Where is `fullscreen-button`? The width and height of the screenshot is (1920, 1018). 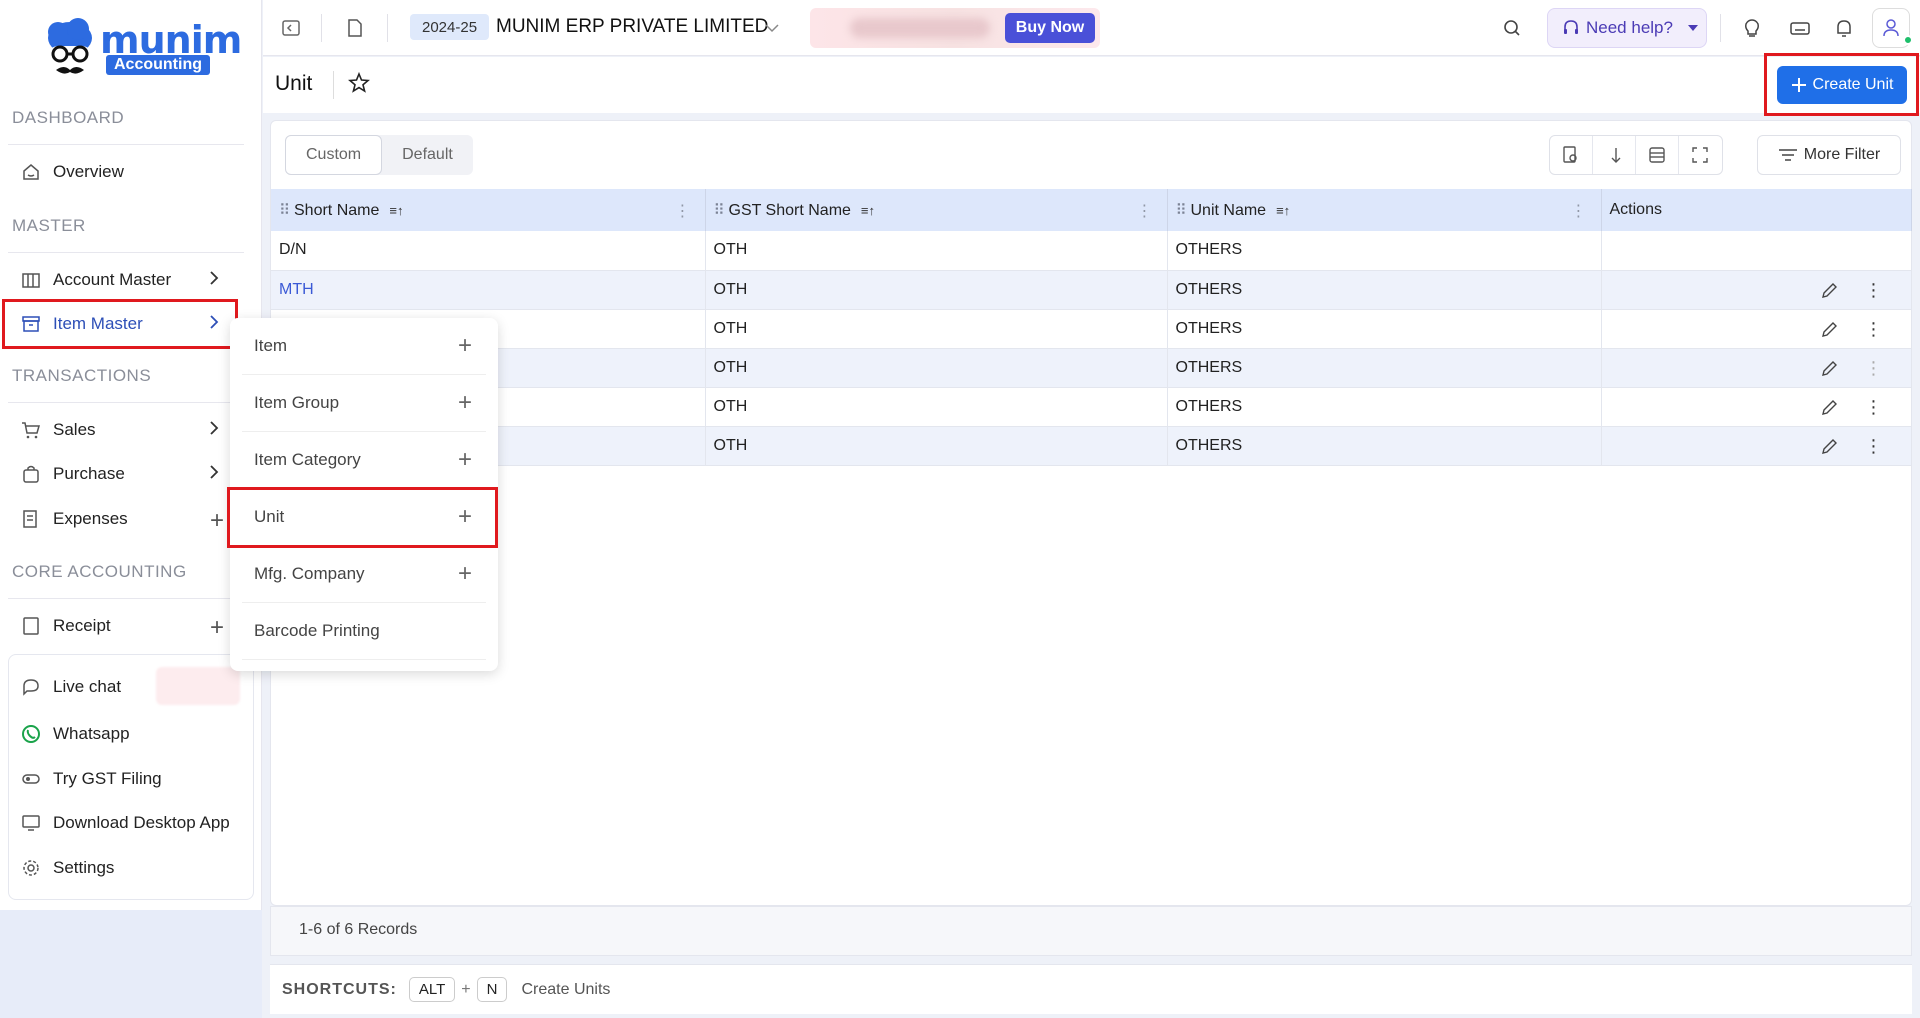
fullscreen-button is located at coordinates (1700, 155).